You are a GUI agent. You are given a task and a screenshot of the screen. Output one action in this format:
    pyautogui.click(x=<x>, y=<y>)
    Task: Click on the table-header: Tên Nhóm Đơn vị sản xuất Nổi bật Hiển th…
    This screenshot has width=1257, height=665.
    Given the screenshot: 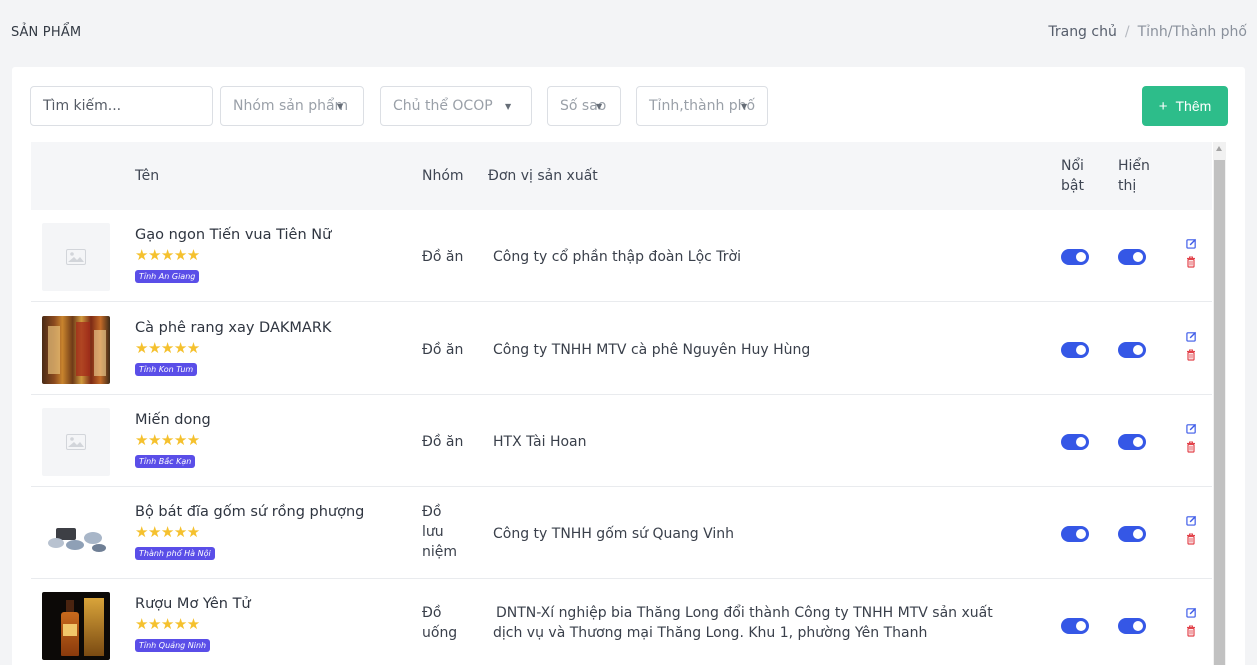 What is the action you would take?
    pyautogui.click(x=621, y=176)
    